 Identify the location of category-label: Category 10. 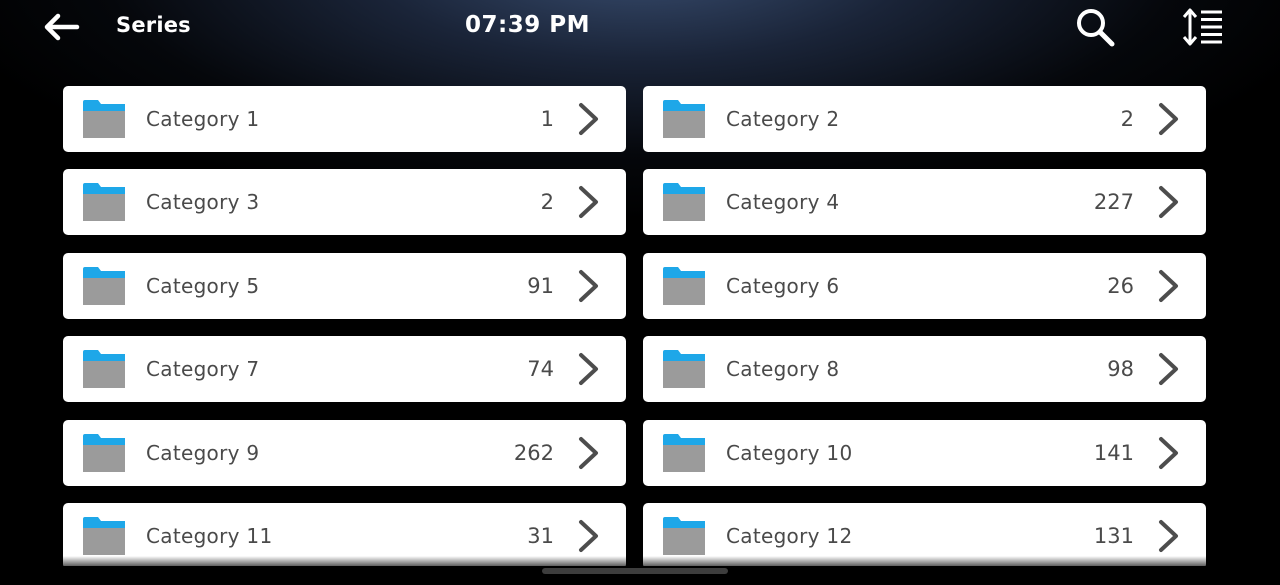
(789, 453).